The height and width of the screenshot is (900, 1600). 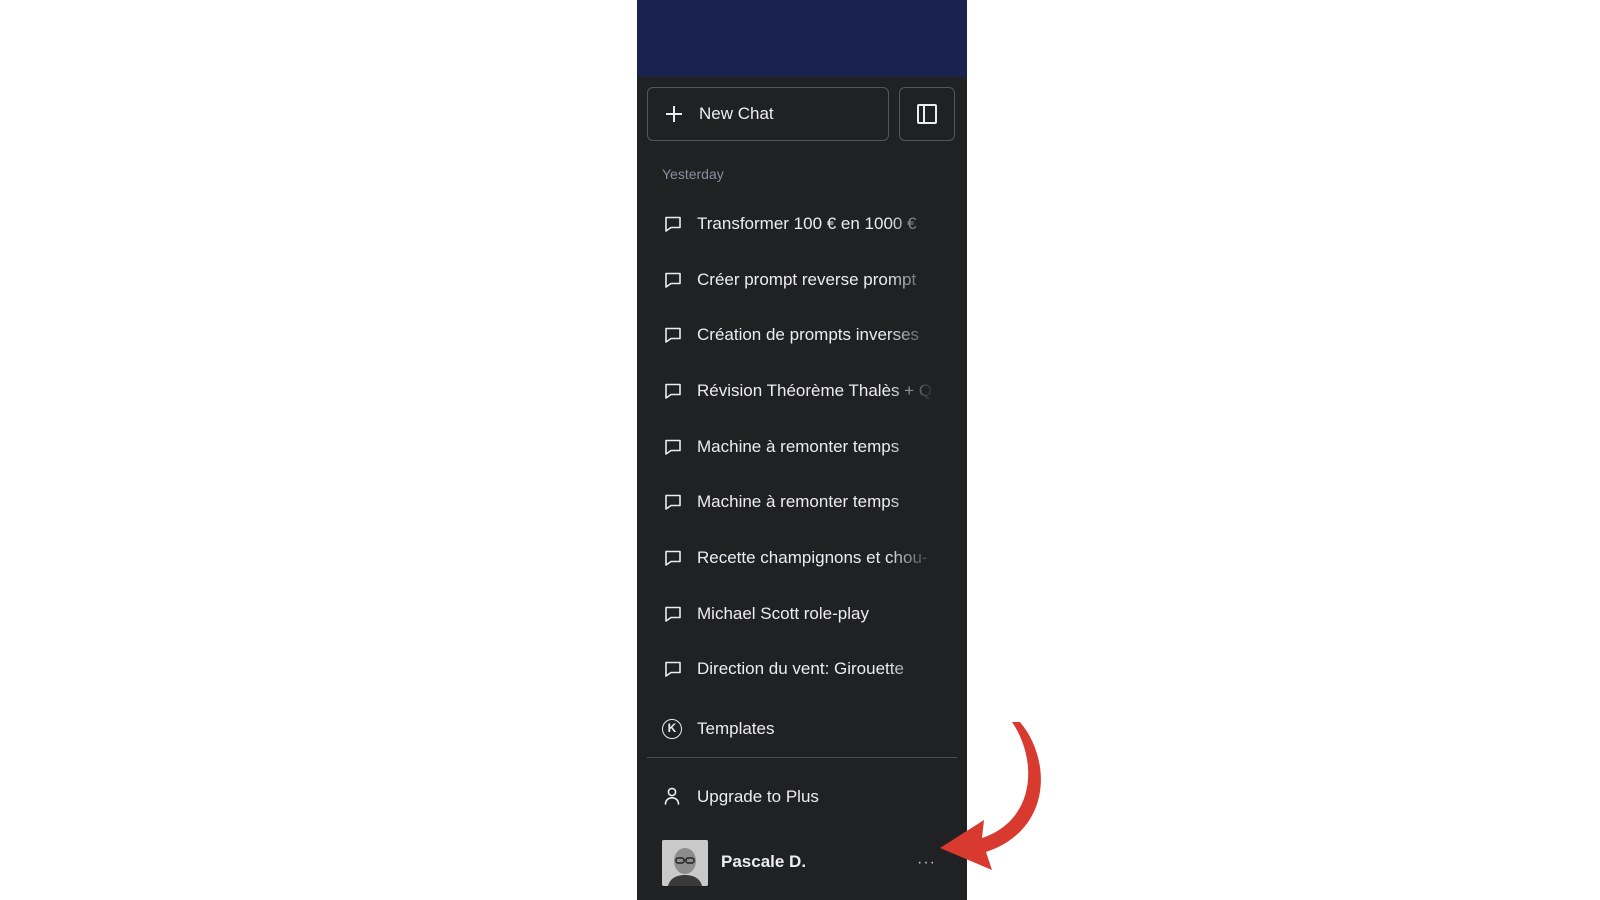 What do you see at coordinates (764, 861) in the screenshot?
I see `account-name: Pascale D.` at bounding box center [764, 861].